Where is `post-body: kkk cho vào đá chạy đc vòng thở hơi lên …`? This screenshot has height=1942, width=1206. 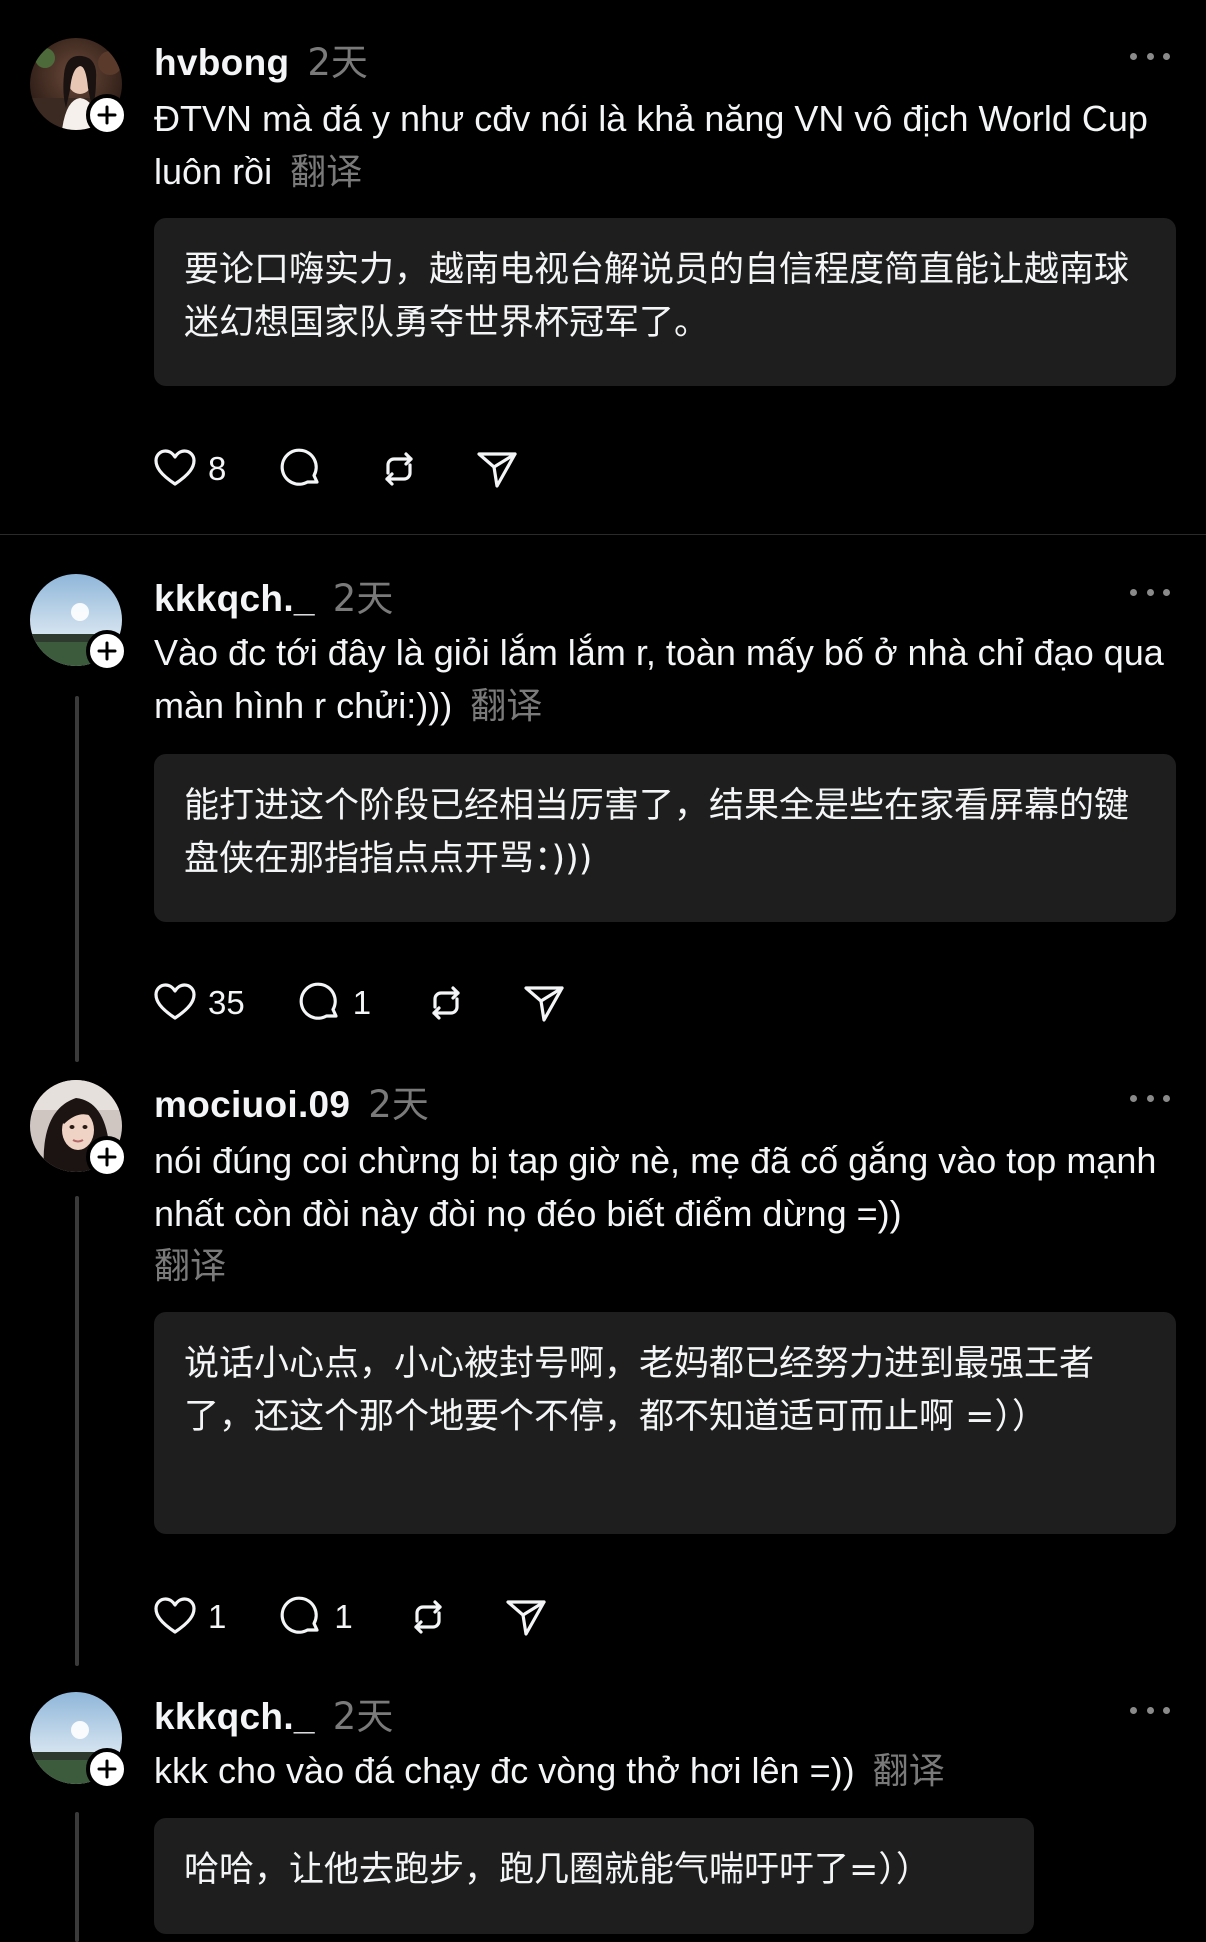
post-body: kkk cho vào đá chạy đc vòng thở hơi lên … is located at coordinates (504, 1770).